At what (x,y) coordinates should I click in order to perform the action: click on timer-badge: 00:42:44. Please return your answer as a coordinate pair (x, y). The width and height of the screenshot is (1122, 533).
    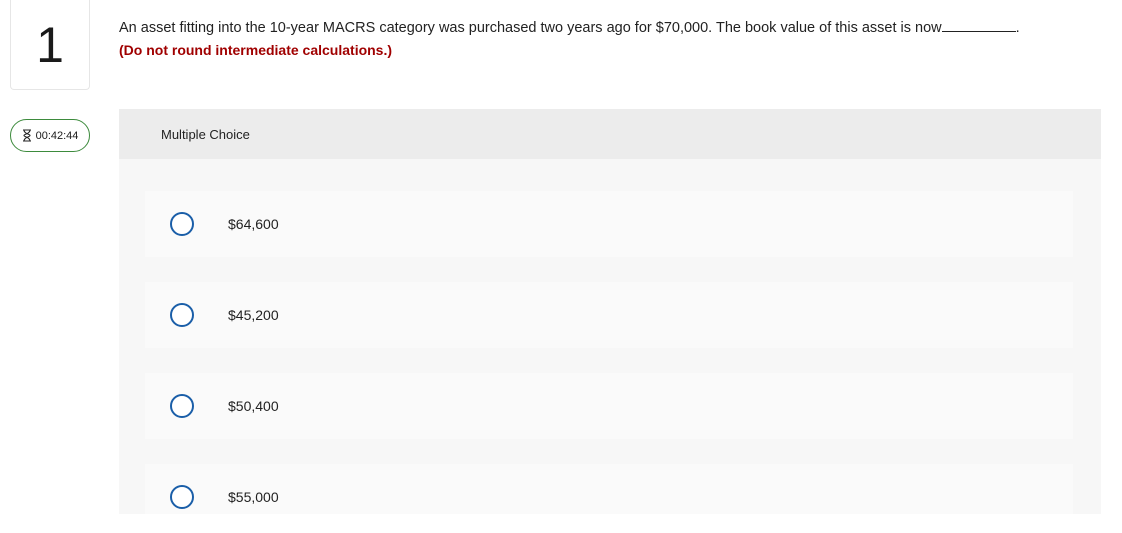
    Looking at the image, I should click on (50, 135).